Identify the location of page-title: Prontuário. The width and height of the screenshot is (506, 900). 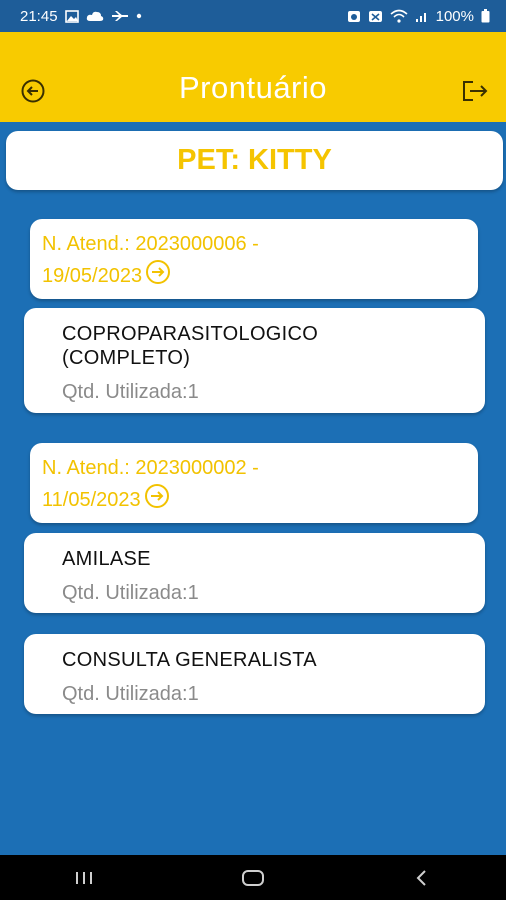
(253, 87).